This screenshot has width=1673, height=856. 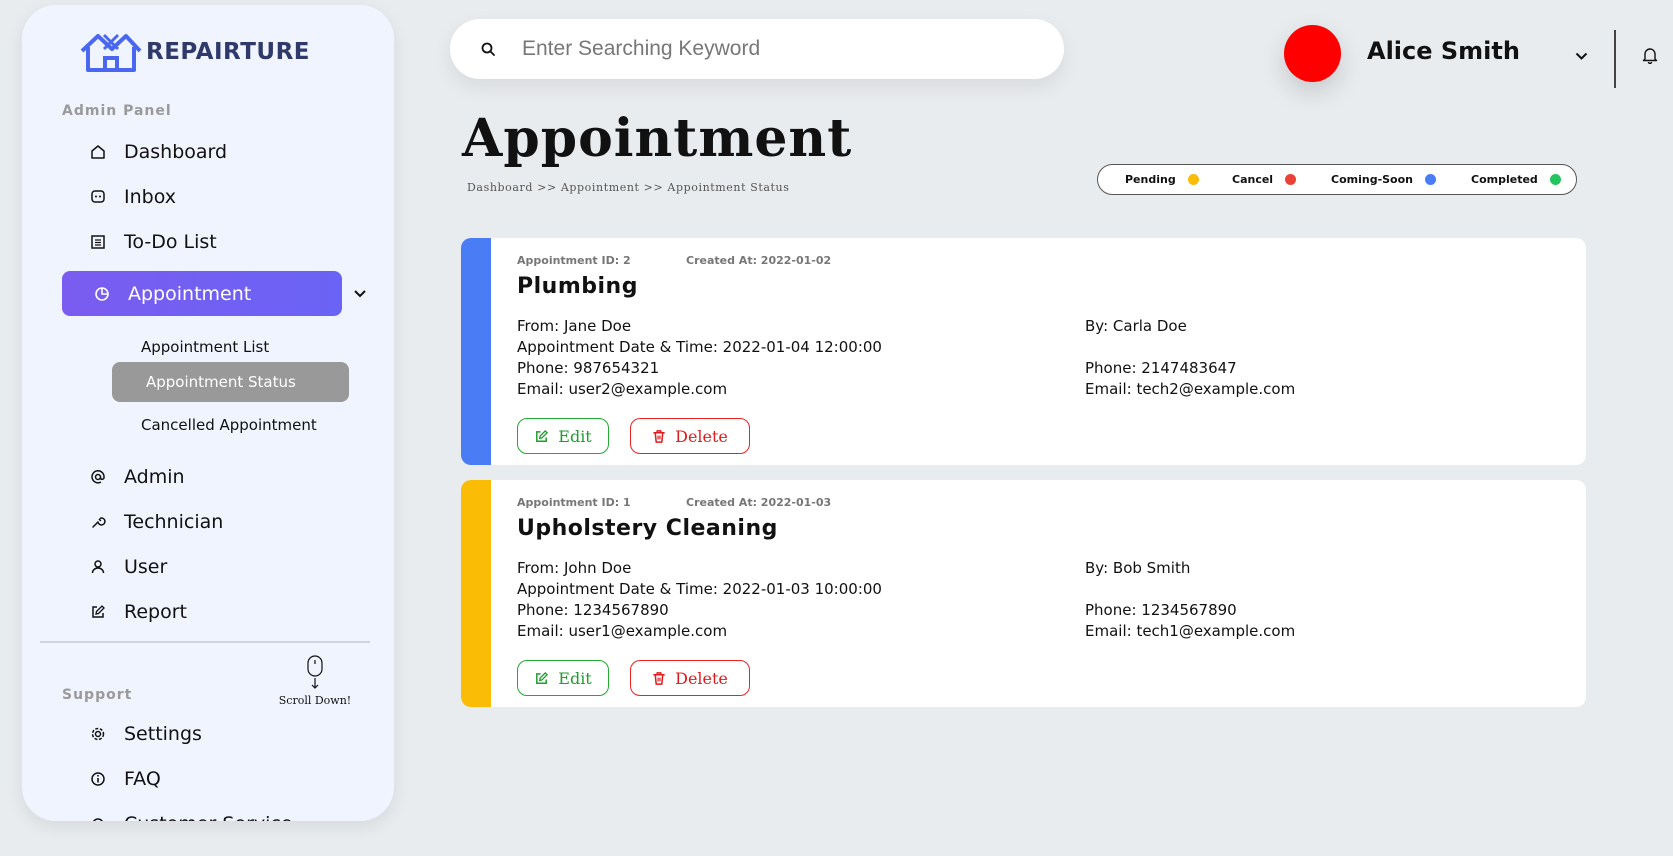 What do you see at coordinates (574, 568) in the screenshot?
I see `customer-name: From: John Doe` at bounding box center [574, 568].